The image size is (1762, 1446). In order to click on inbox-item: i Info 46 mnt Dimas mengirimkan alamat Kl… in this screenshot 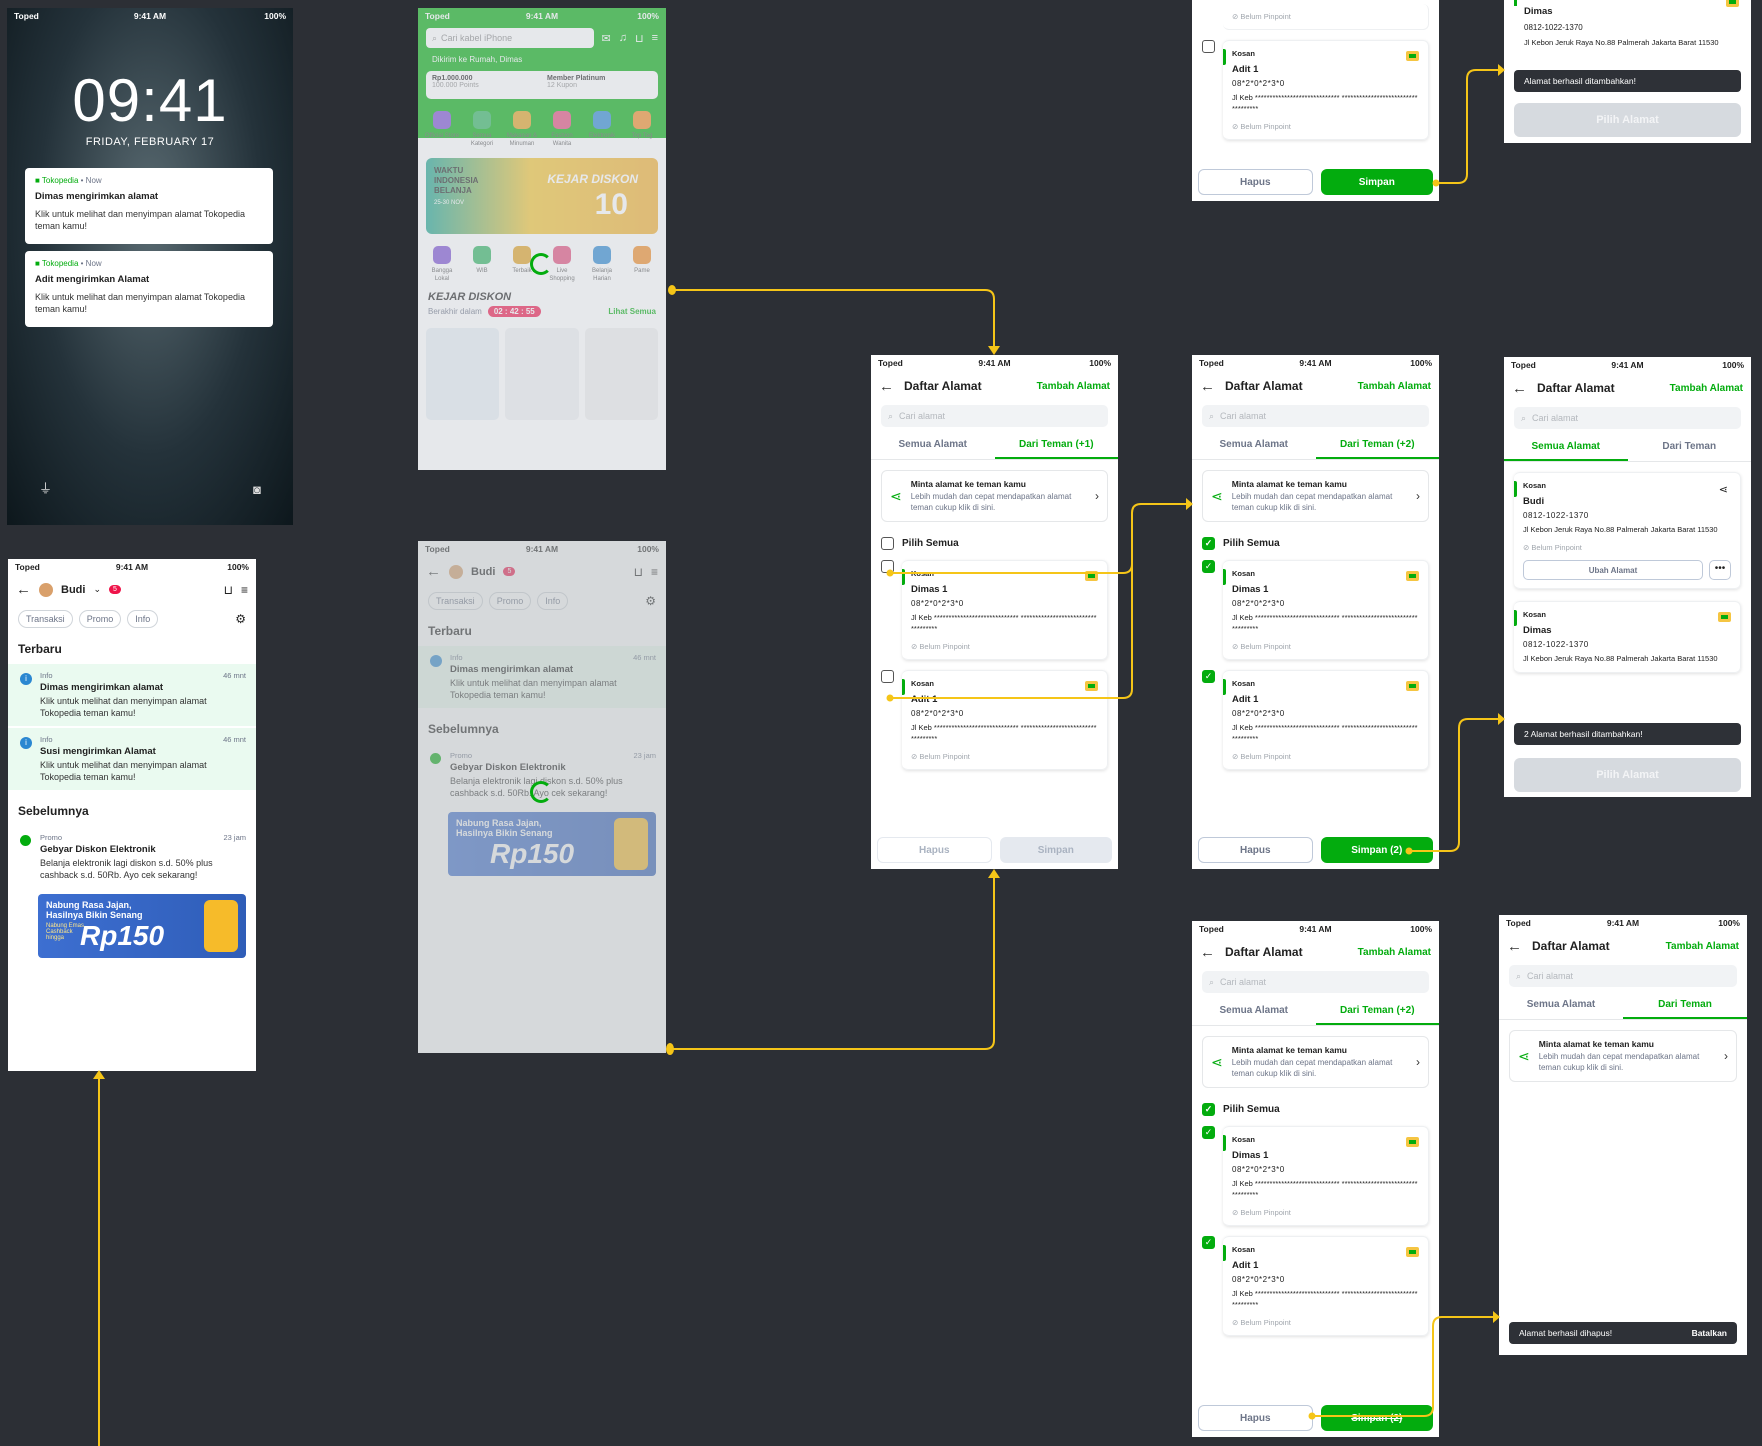, I will do `click(132, 695)`.